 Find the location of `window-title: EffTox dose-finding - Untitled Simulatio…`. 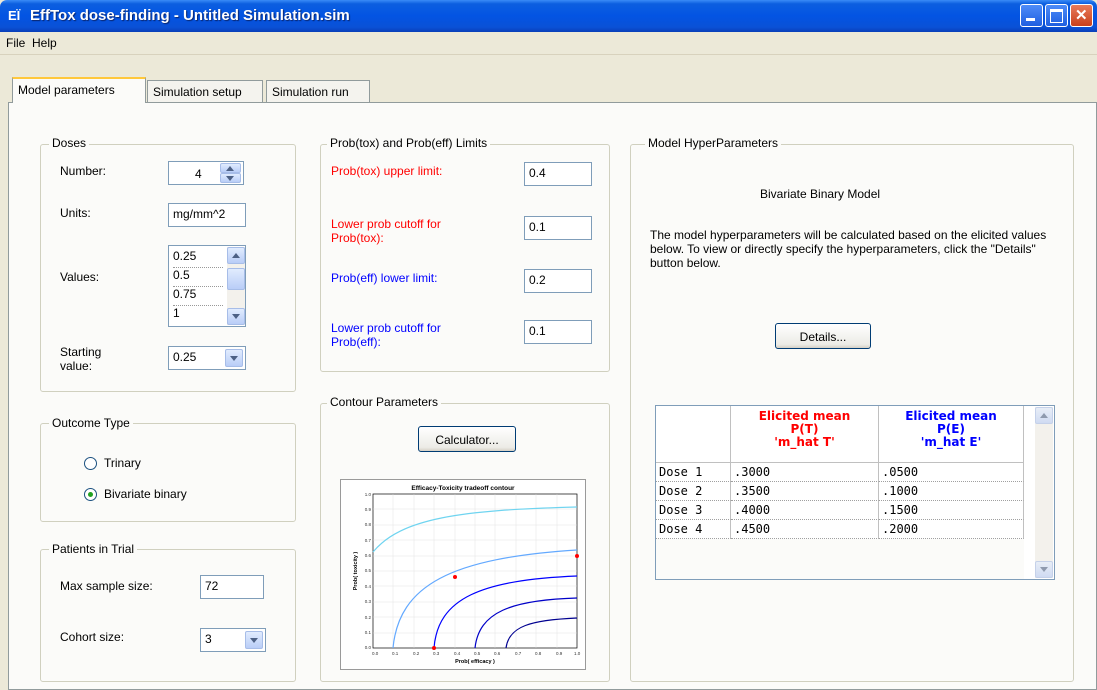

window-title: EffTox dose-finding - Untitled Simulatio… is located at coordinates (190, 15).